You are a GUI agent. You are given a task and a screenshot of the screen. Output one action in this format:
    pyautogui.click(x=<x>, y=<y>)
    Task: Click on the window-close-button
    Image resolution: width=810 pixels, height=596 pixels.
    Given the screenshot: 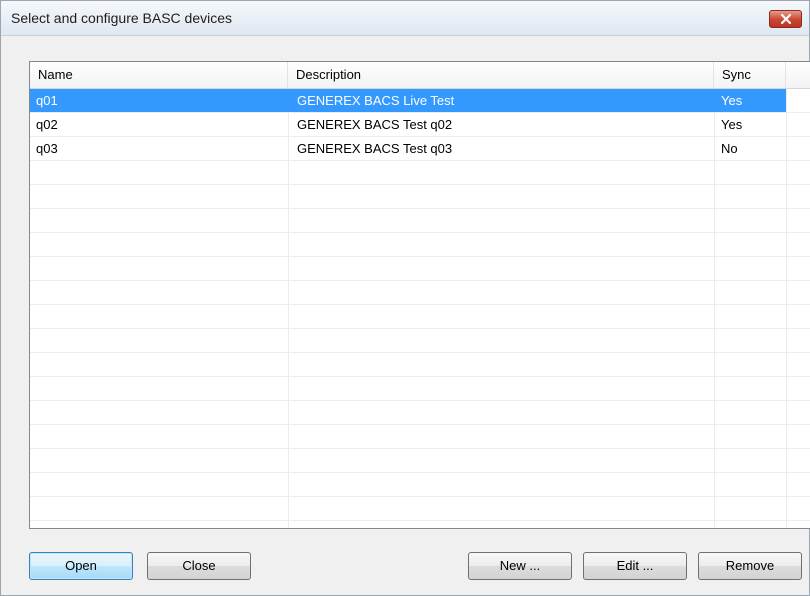 What is the action you would take?
    pyautogui.click(x=785, y=19)
    